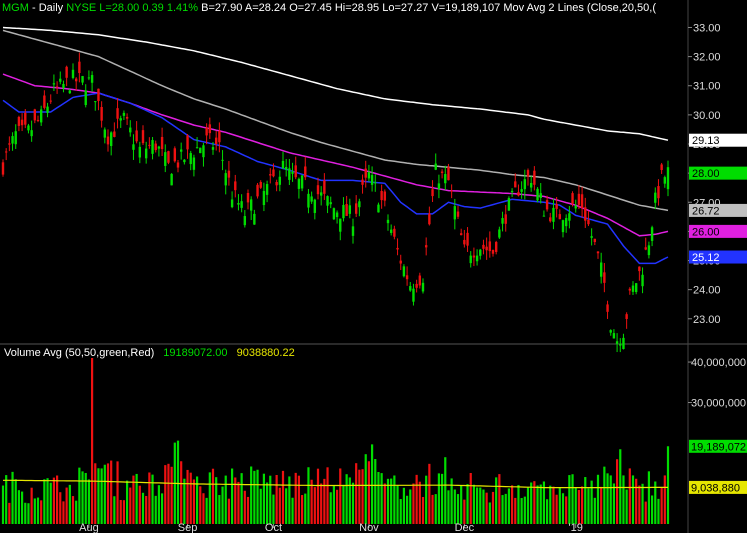 This screenshot has height=533, width=747. Describe the element at coordinates (79, 353) in the screenshot. I see `volume-study-label: Volume Avg (50,50,green,Red)` at that location.